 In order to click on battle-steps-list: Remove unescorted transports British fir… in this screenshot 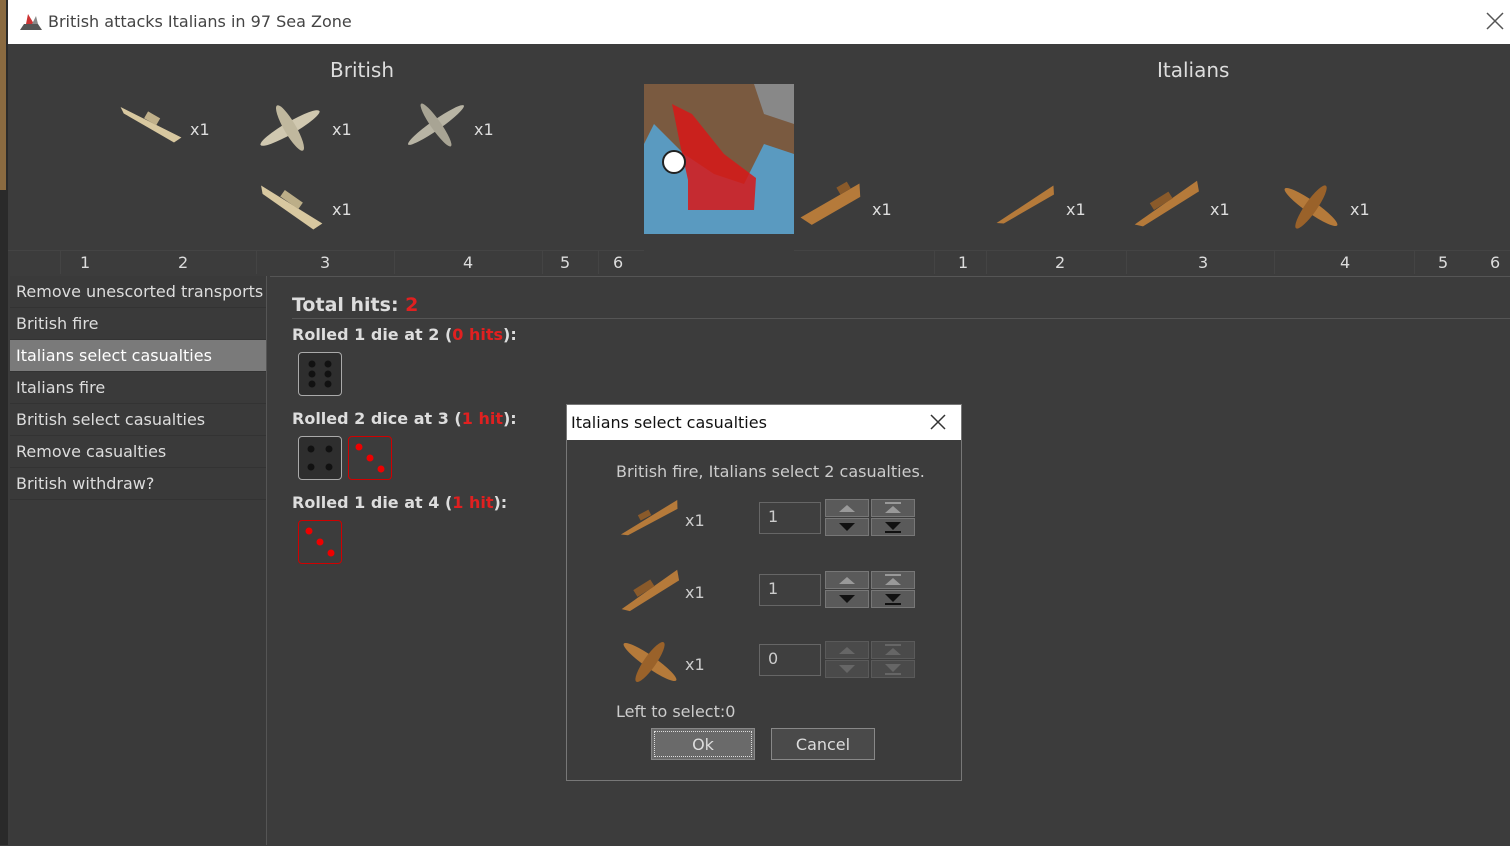, I will do `click(138, 560)`.